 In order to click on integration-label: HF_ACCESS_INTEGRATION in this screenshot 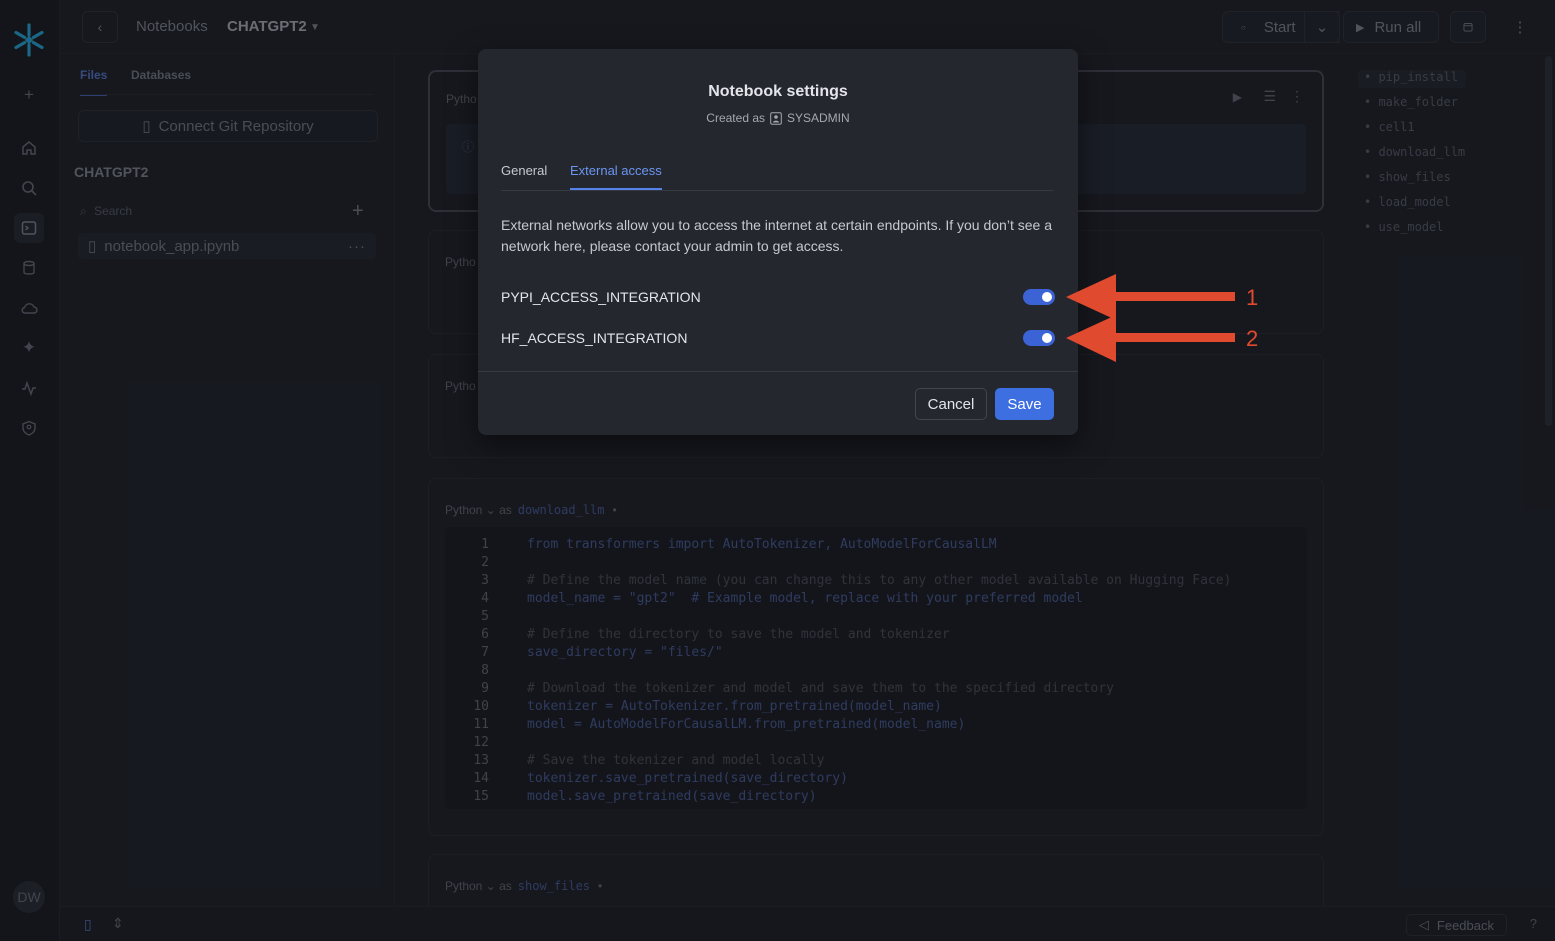, I will do `click(594, 338)`.